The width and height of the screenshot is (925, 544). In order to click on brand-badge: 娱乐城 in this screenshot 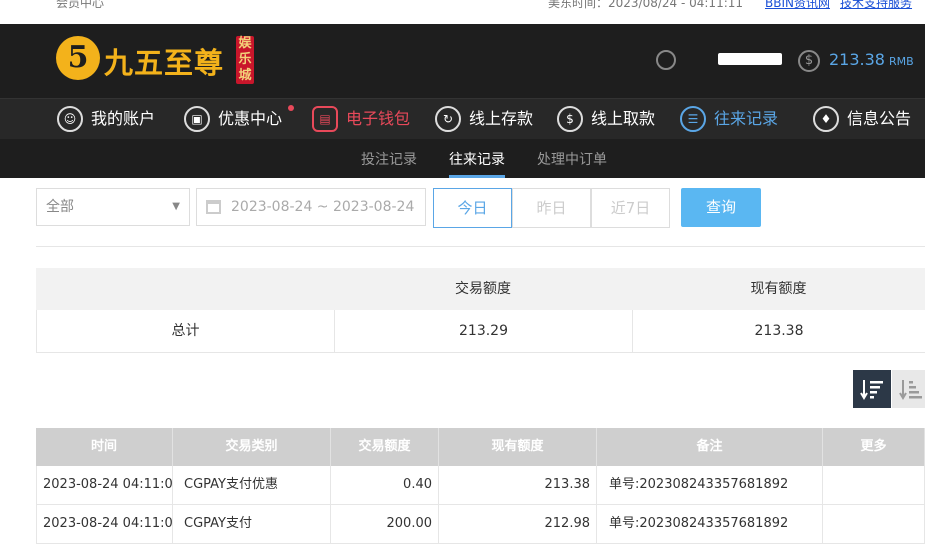, I will do `click(245, 60)`.